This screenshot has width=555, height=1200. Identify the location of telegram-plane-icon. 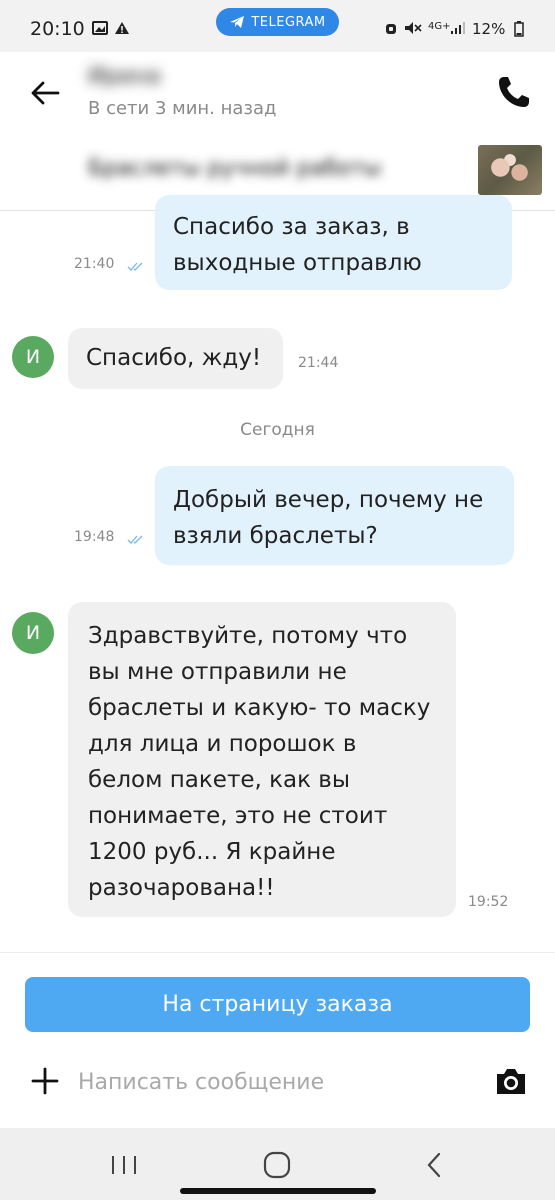
(237, 22).